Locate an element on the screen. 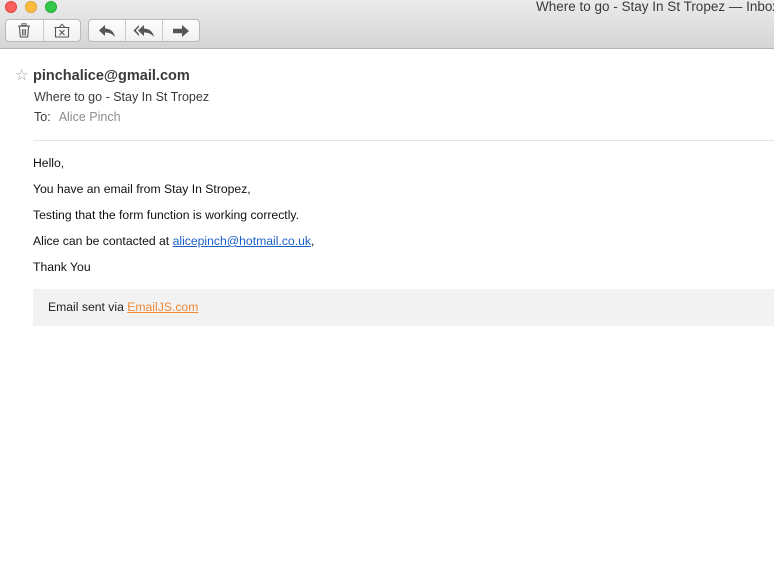 The height and width of the screenshot is (564, 774). reply-button is located at coordinates (107, 30).